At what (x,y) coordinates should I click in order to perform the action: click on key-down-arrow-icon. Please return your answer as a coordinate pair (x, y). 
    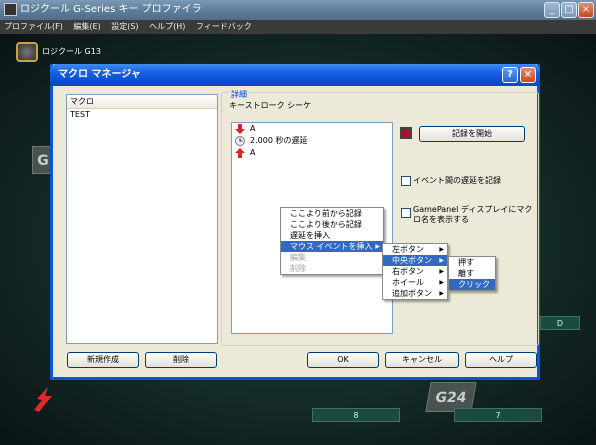
    Looking at the image, I should click on (240, 129).